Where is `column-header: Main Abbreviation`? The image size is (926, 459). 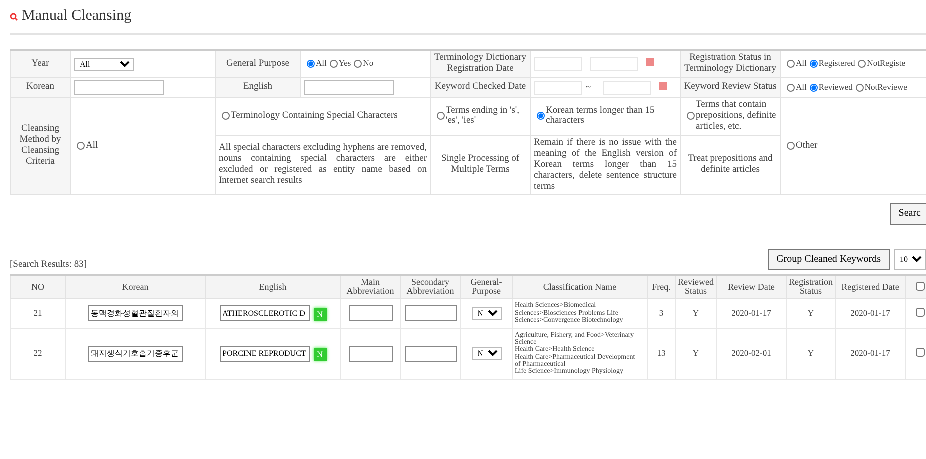
column-header: Main Abbreviation is located at coordinates (370, 287).